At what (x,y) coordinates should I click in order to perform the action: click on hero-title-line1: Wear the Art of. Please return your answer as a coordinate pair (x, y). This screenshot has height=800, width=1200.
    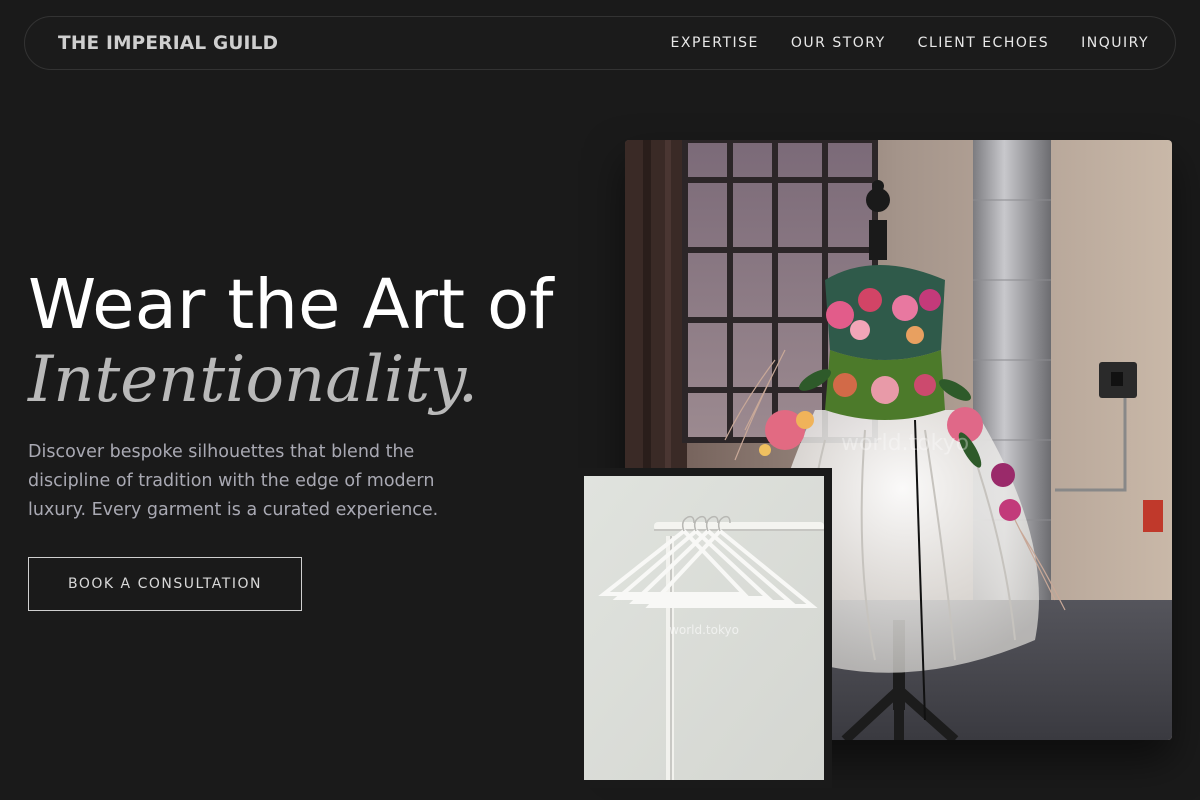
    Looking at the image, I should click on (291, 305).